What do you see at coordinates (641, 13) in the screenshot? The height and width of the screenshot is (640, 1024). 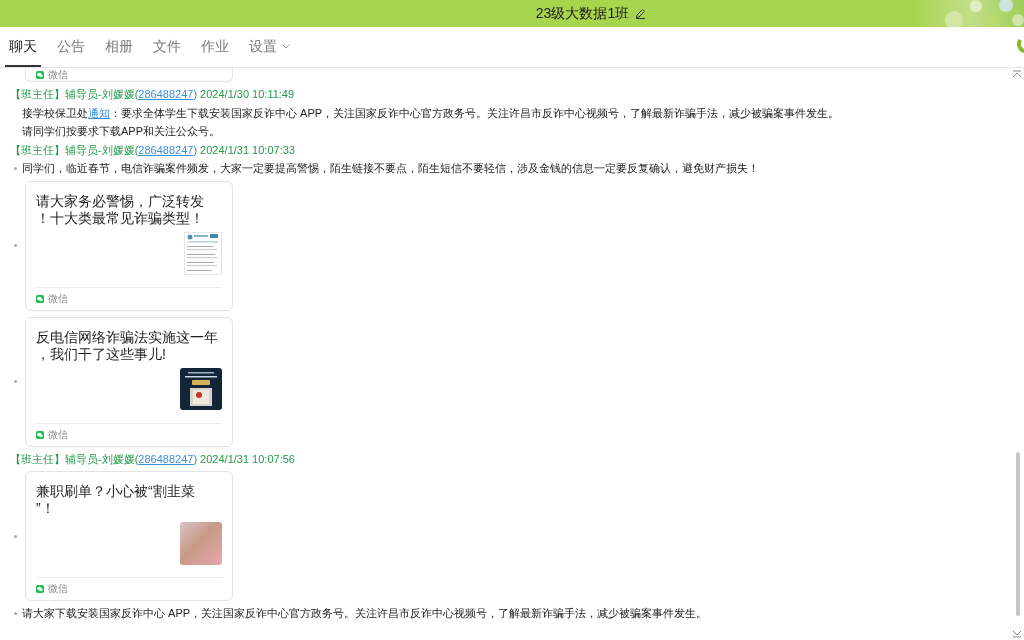 I see `edit-icon` at bounding box center [641, 13].